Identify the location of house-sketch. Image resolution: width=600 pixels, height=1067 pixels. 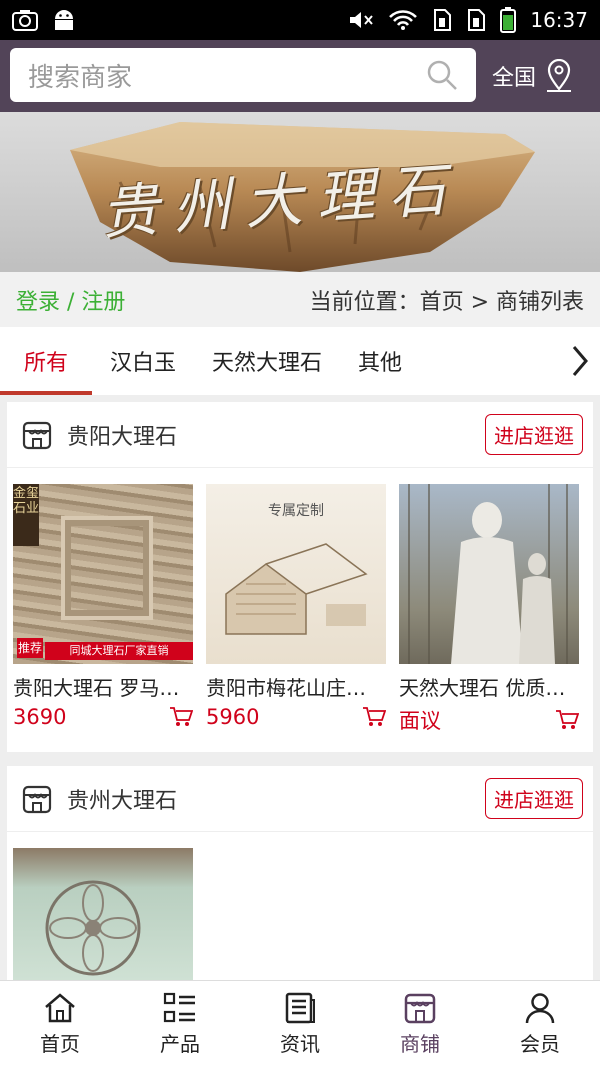
(296, 589).